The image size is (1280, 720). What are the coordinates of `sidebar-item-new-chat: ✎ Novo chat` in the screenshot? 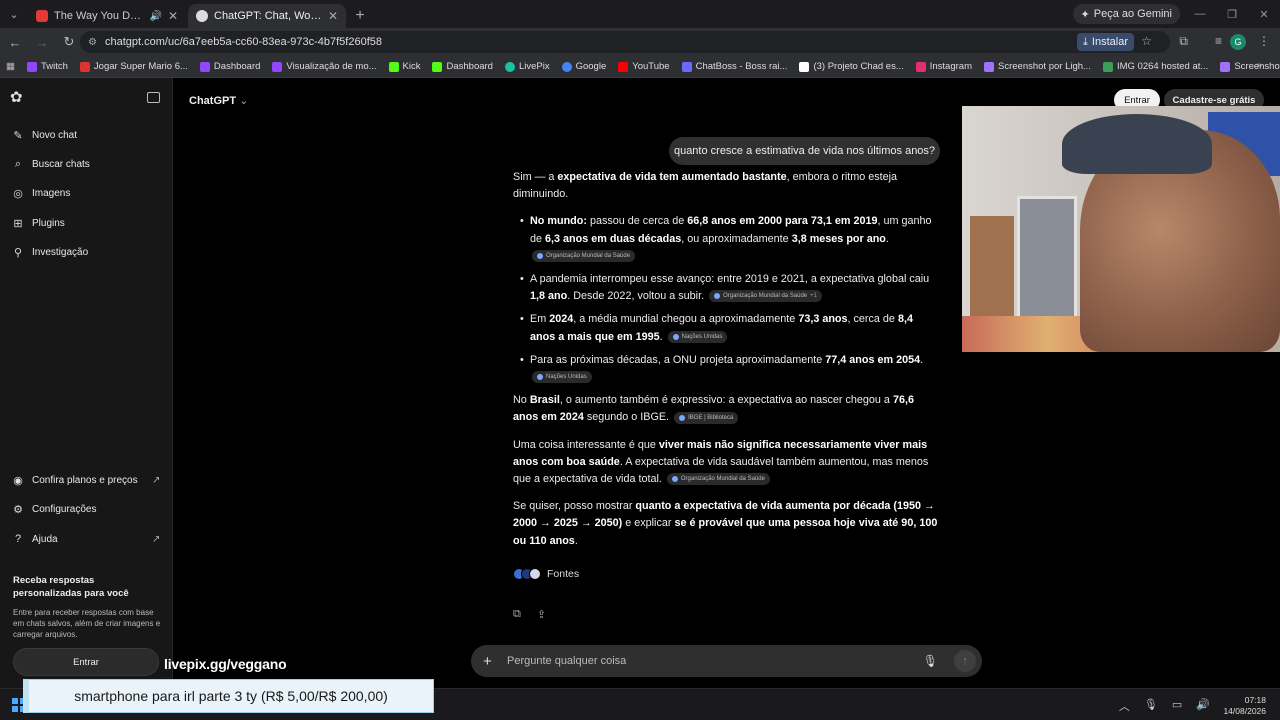 It's located at (44, 135).